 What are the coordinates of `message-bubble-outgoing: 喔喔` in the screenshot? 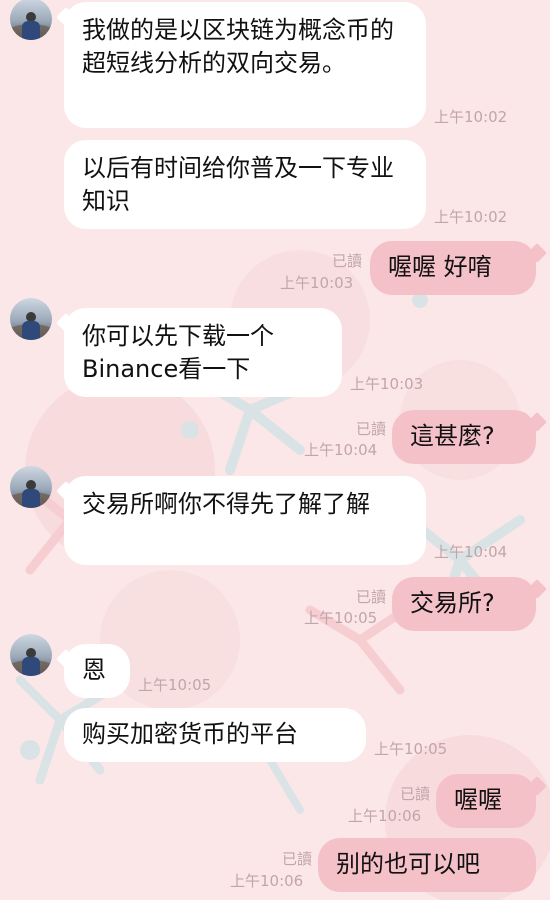 It's located at (486, 801).